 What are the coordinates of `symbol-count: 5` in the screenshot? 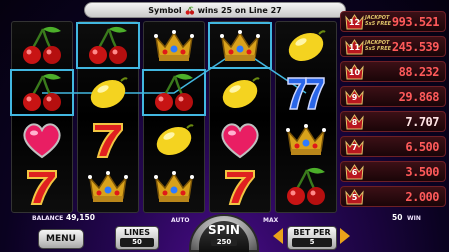 It's located at (354, 197).